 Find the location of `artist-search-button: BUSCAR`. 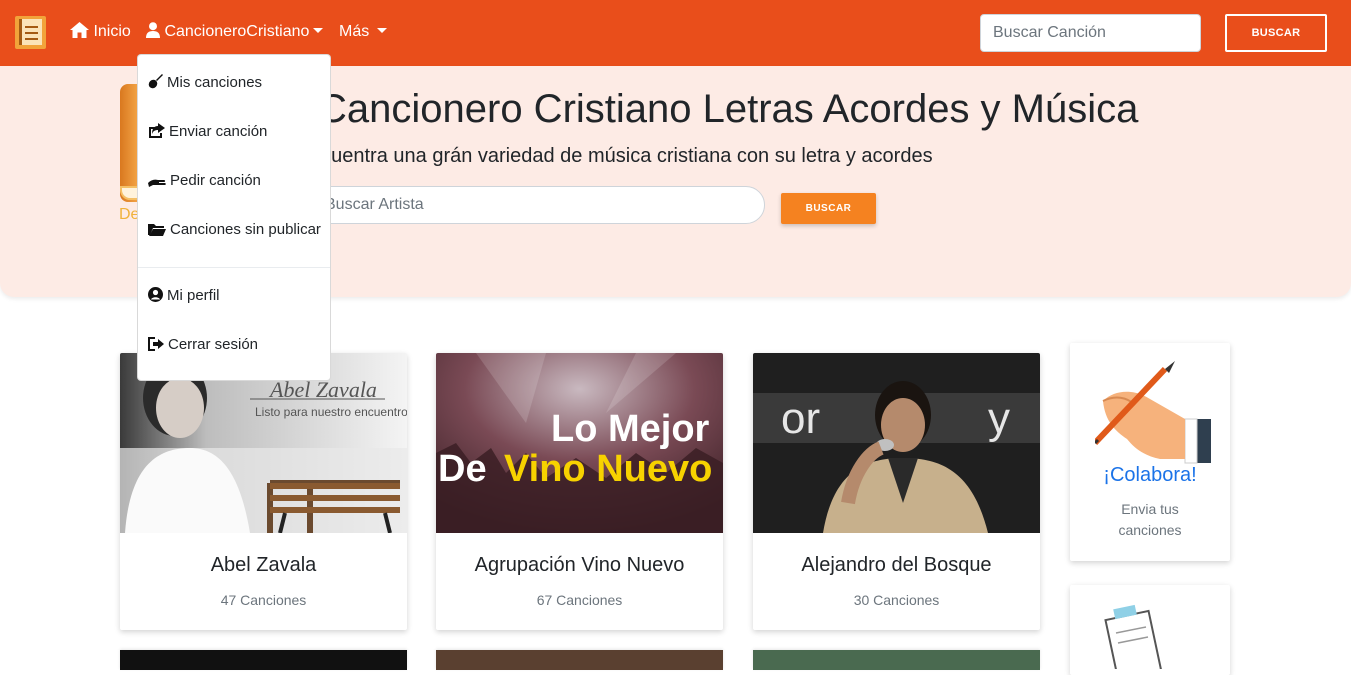

artist-search-button: BUSCAR is located at coordinates (828, 208).